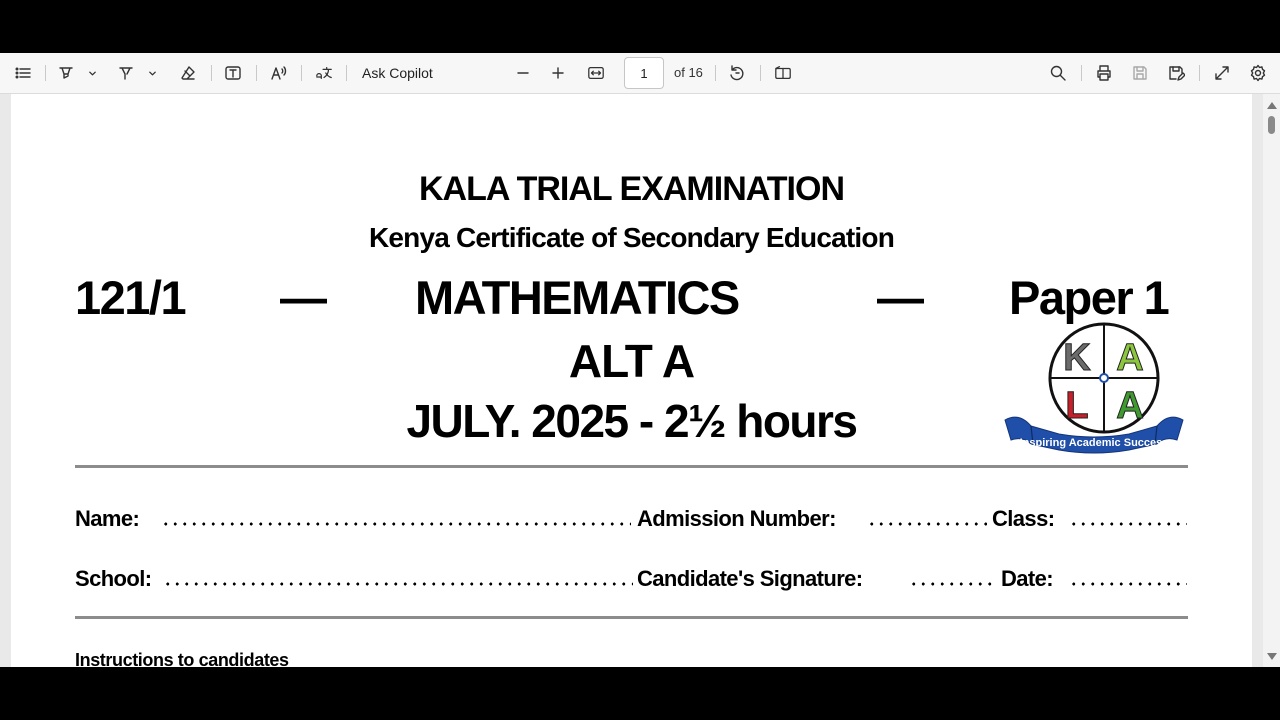  I want to click on name-label: Name:, so click(107, 518).